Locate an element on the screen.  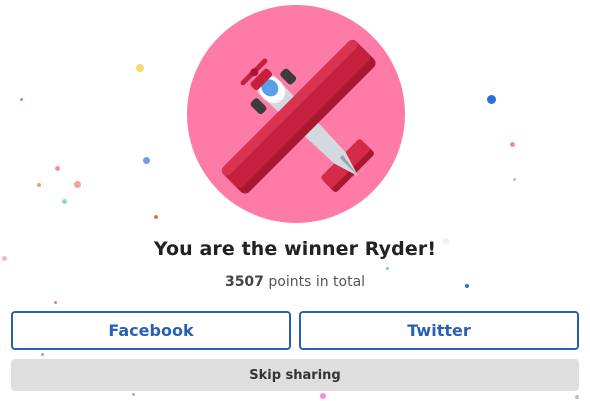
twitter-share-label: Twitter is located at coordinates (439, 330).